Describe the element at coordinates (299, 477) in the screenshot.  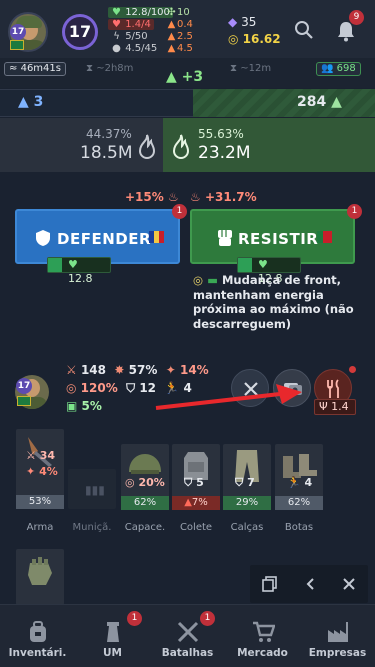
I see `equip-boots: 🏃 4 62%` at that location.